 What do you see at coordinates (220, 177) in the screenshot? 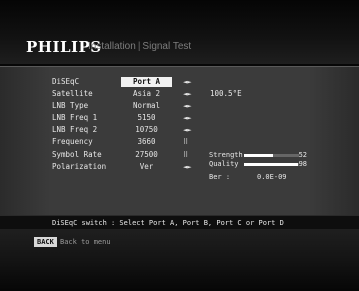
I see `ber-label: Ber :` at bounding box center [220, 177].